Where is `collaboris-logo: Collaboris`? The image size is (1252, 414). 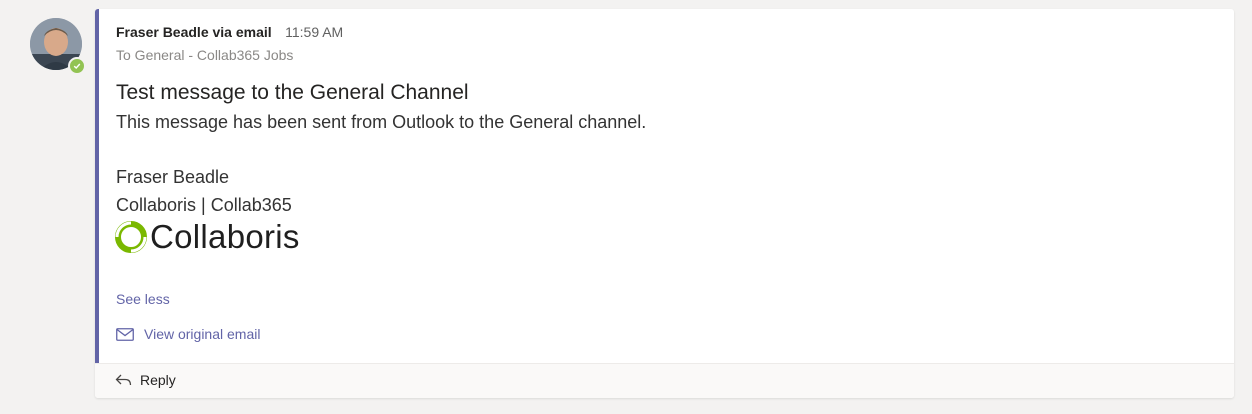
collaboris-logo: Collaboris is located at coordinates (207, 237).